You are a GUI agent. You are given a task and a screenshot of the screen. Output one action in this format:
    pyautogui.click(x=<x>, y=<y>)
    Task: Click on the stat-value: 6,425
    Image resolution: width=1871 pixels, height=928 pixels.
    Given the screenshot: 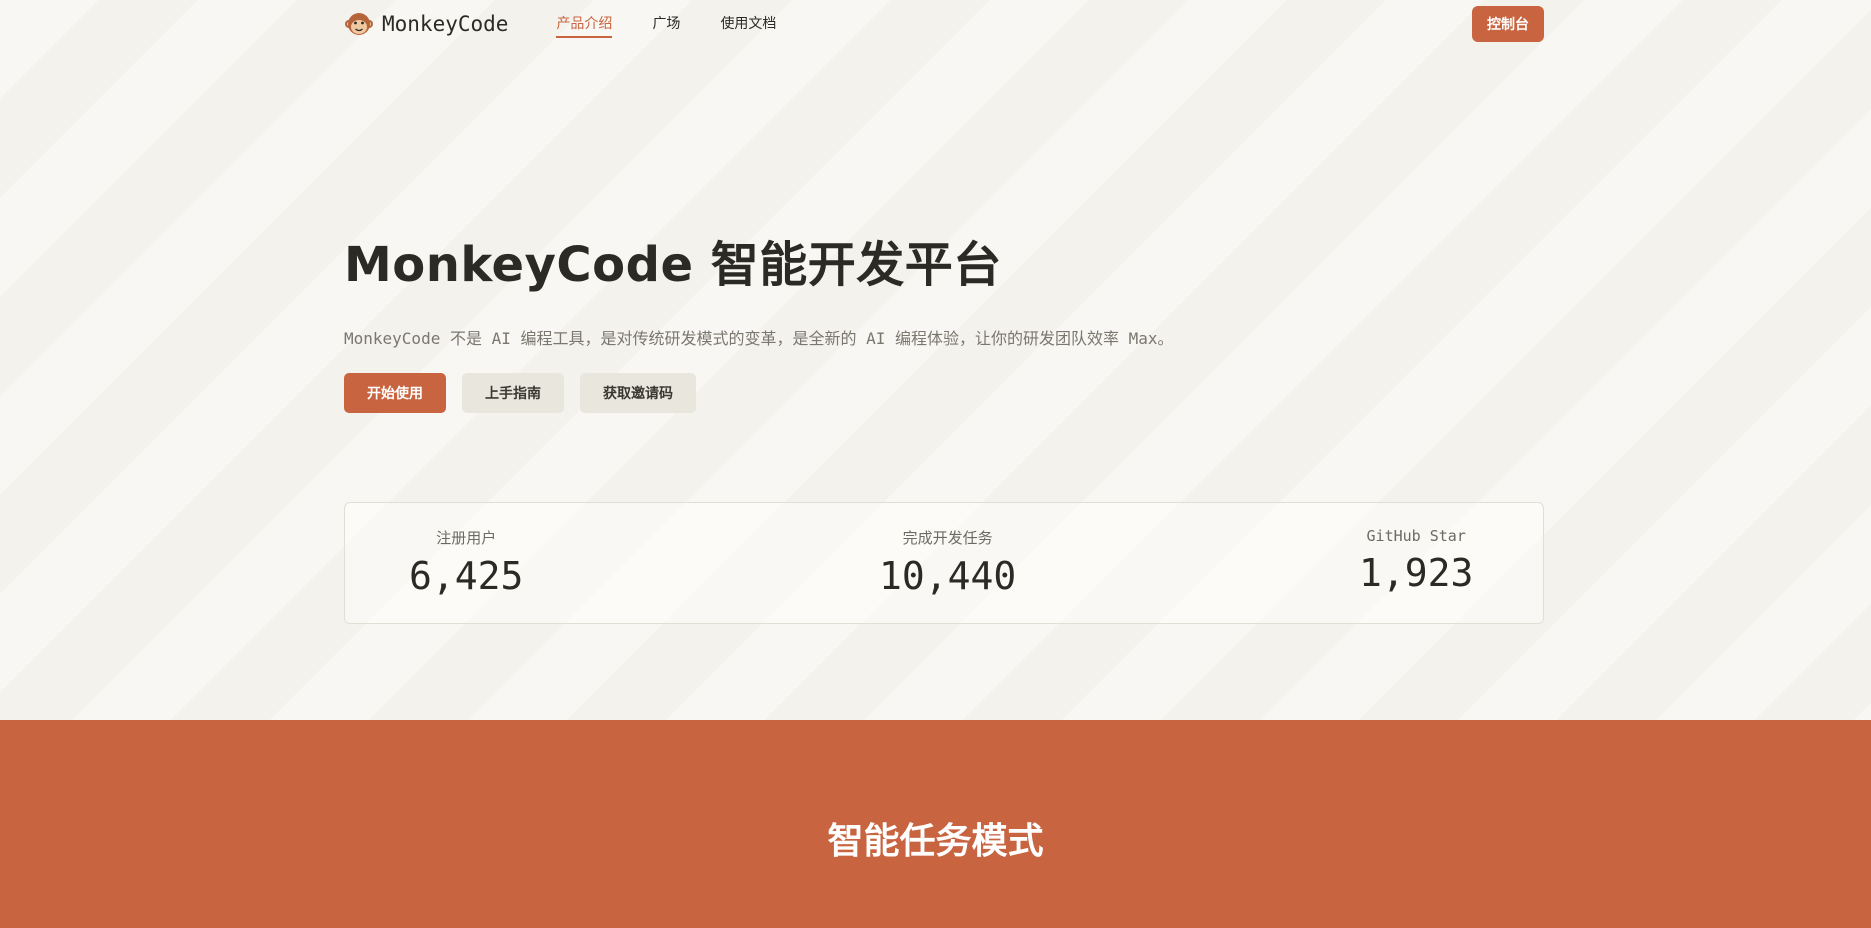 What is the action you would take?
    pyautogui.click(x=466, y=576)
    